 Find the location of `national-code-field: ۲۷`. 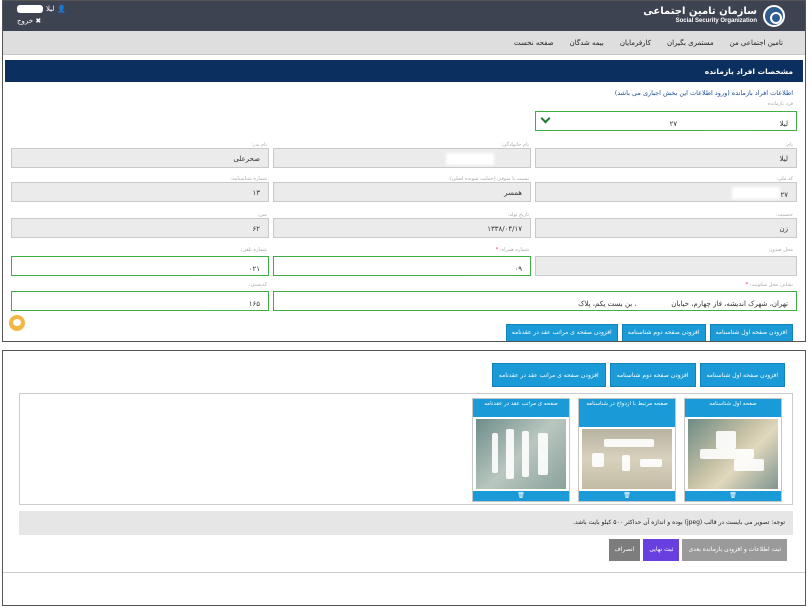

national-code-field: ۲۷ is located at coordinates (666, 192).